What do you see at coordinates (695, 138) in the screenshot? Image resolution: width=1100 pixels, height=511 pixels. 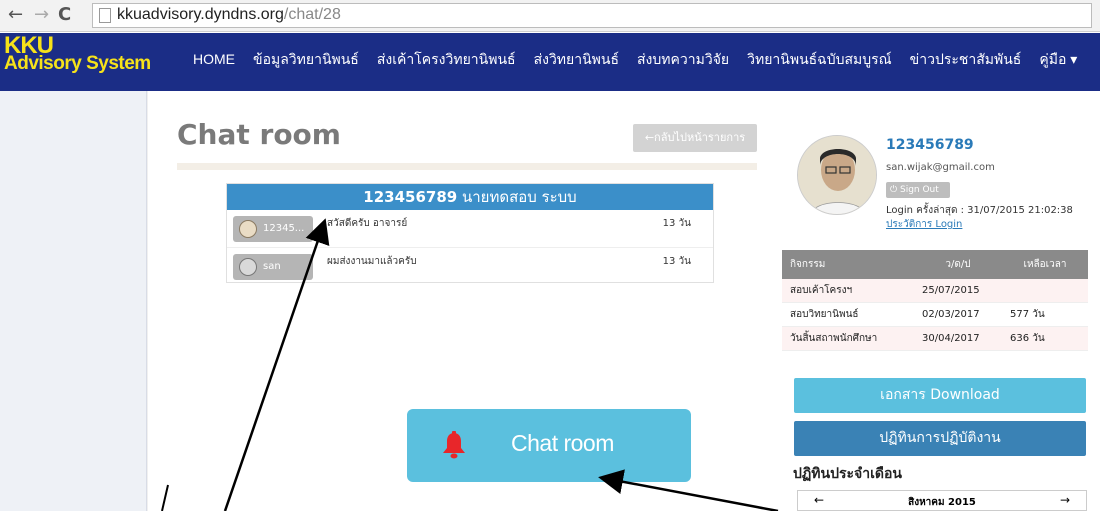 I see `back-to-list-button: ←กลับไปหน้ารายการ` at bounding box center [695, 138].